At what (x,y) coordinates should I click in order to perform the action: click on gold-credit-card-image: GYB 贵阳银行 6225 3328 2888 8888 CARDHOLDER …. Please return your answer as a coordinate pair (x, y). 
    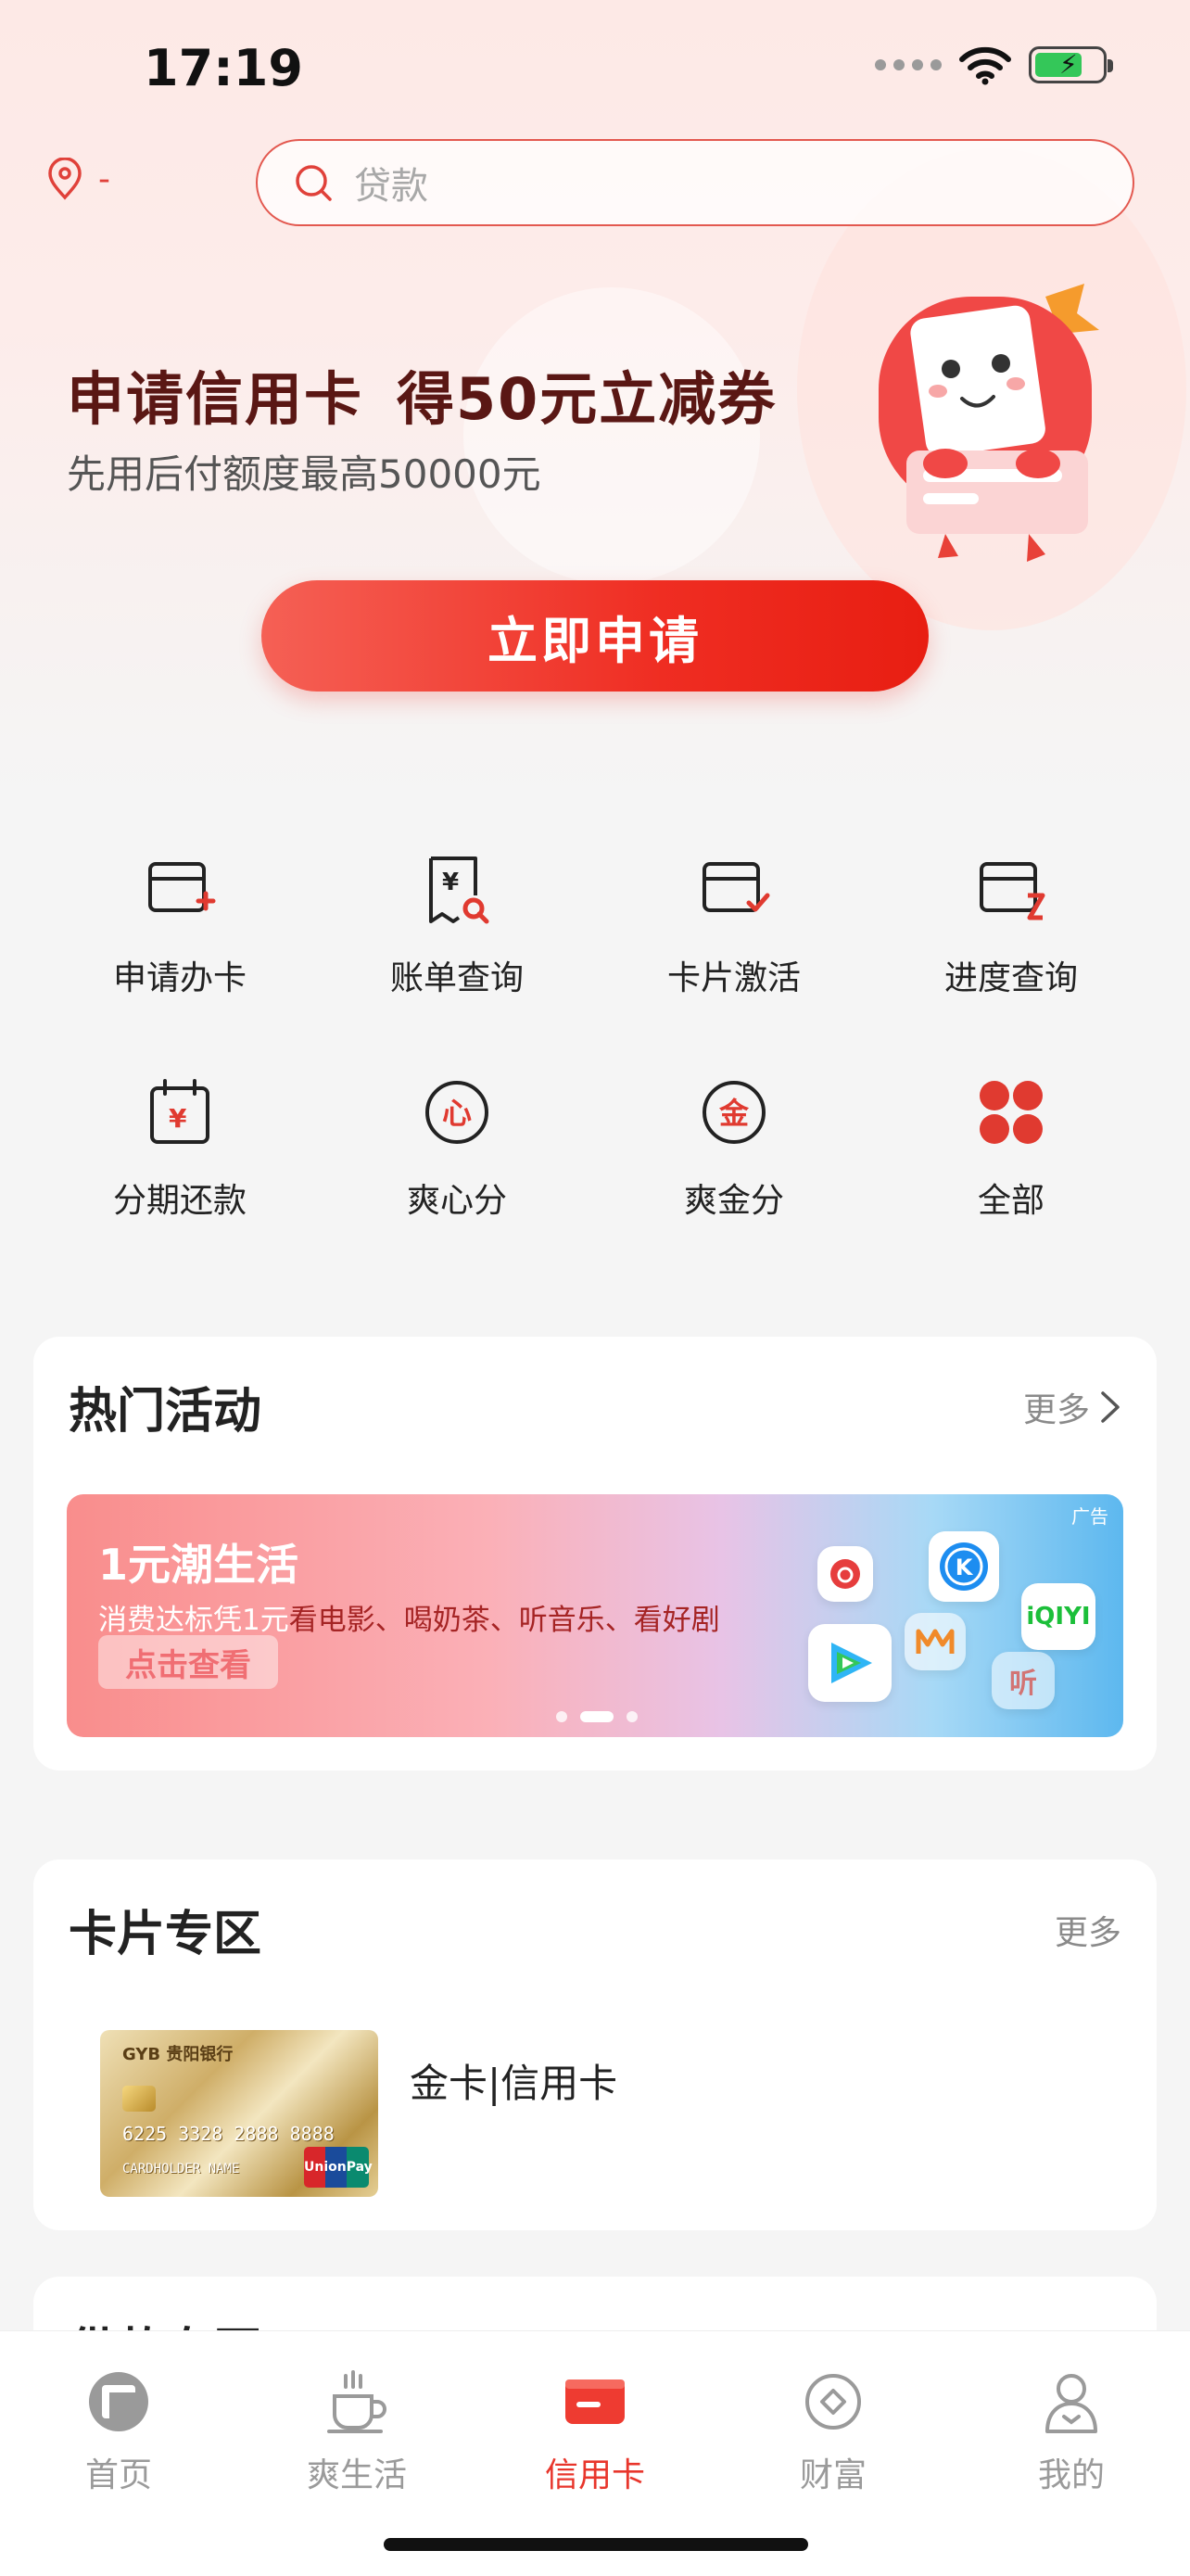
    Looking at the image, I should click on (239, 2113).